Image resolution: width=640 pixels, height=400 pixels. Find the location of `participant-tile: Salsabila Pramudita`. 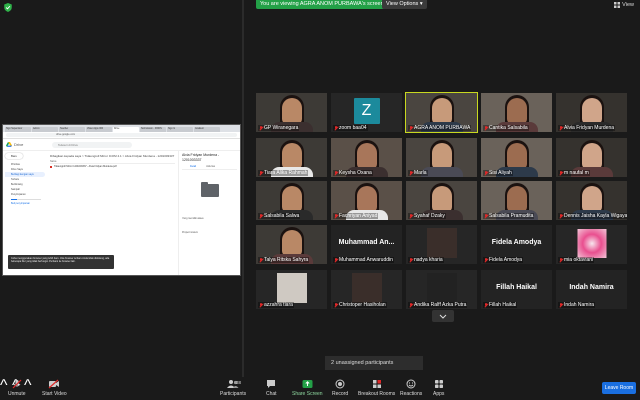

participant-tile: Salsabila Pramudita is located at coordinates (516, 200).